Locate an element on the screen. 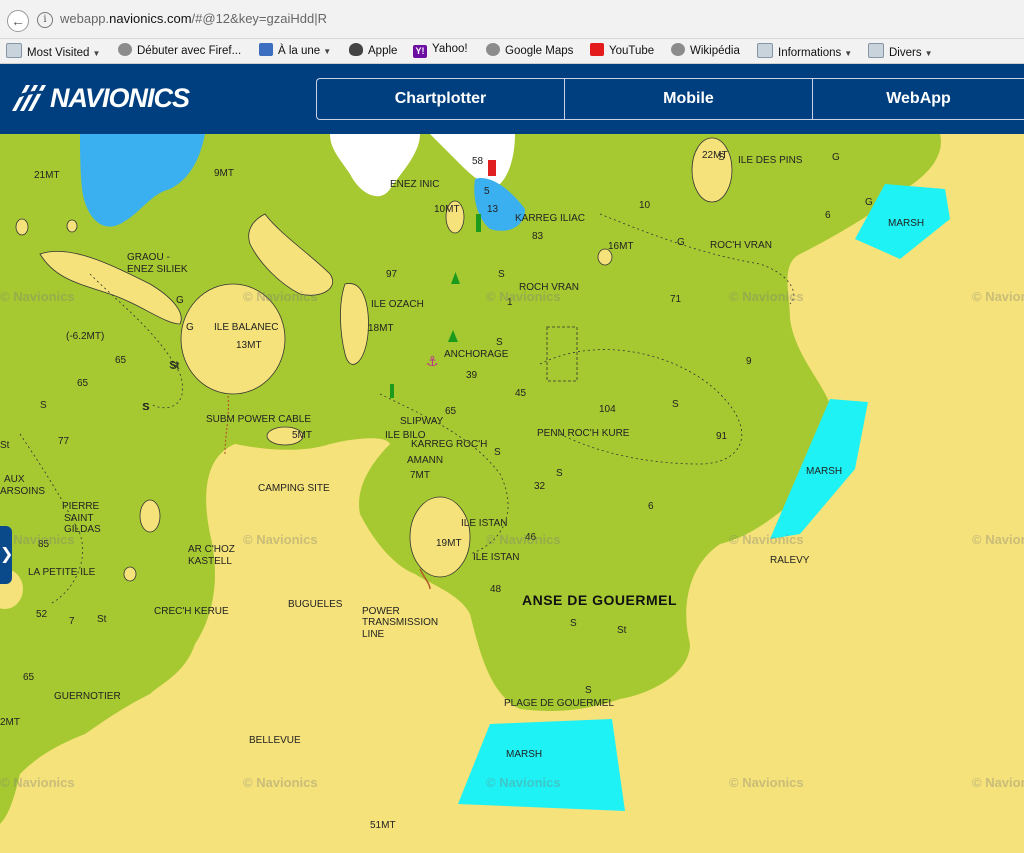  bookmark-yahoo: Y! Yahoo! is located at coordinates (440, 50).